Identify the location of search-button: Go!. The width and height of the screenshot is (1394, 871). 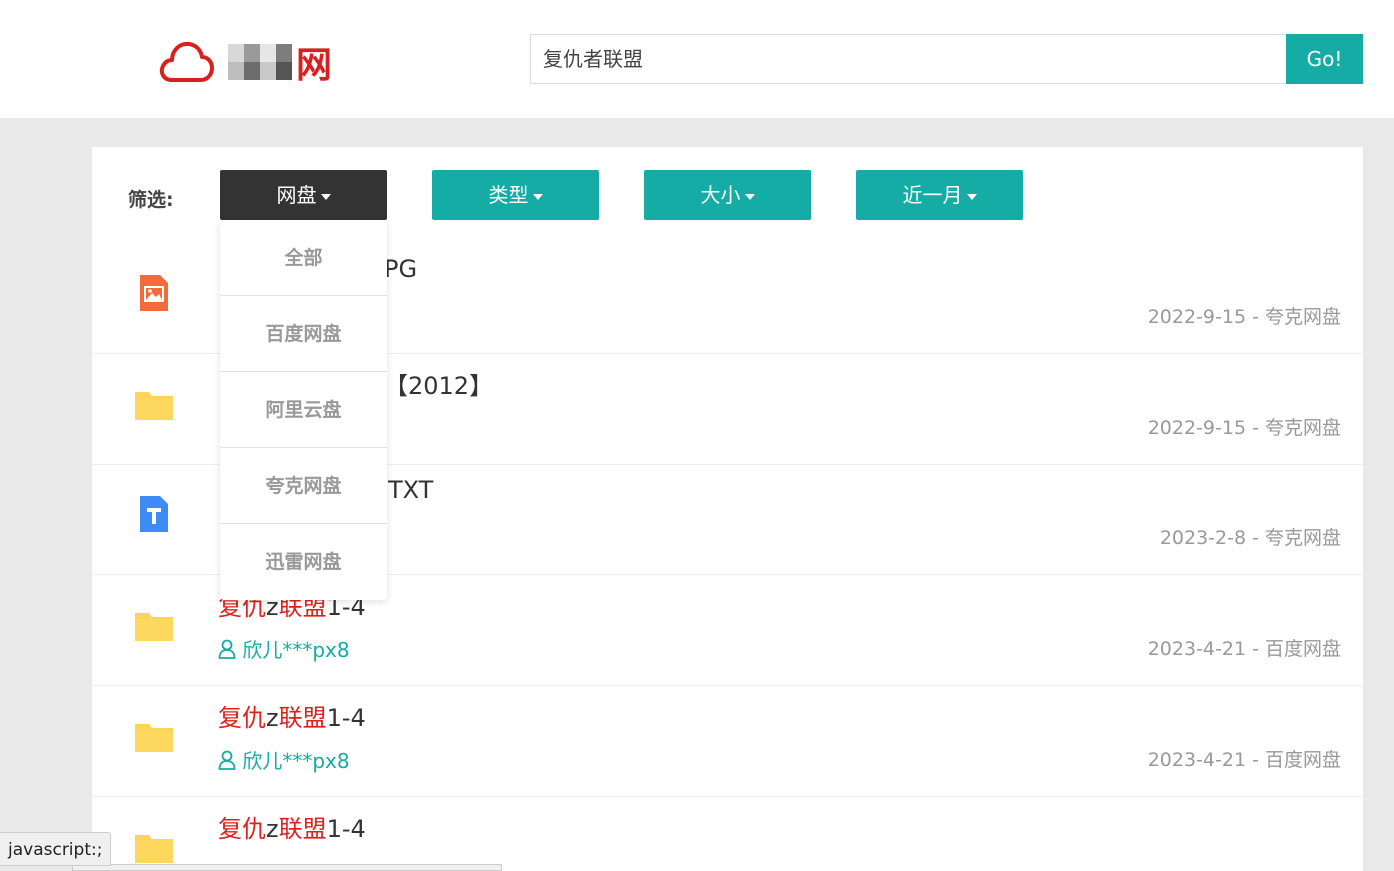
(1324, 59).